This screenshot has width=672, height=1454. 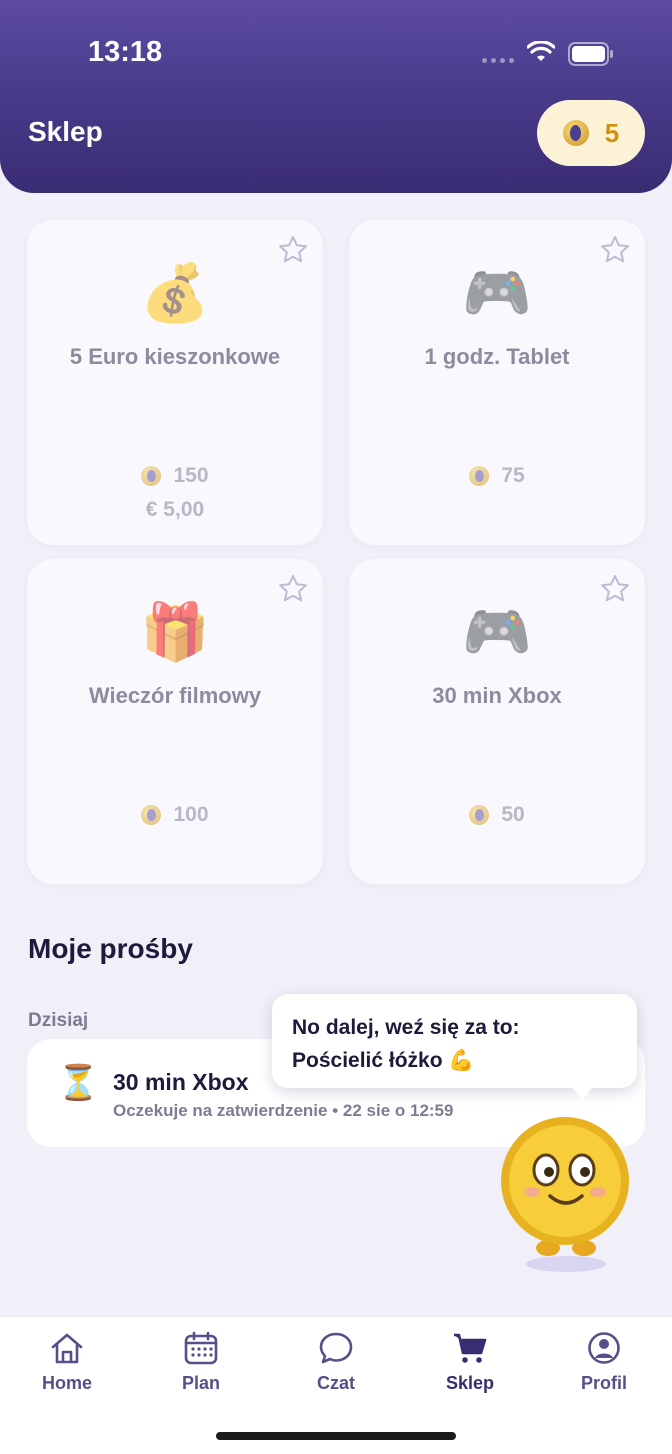 I want to click on wifi-icon, so click(x=541, y=51).